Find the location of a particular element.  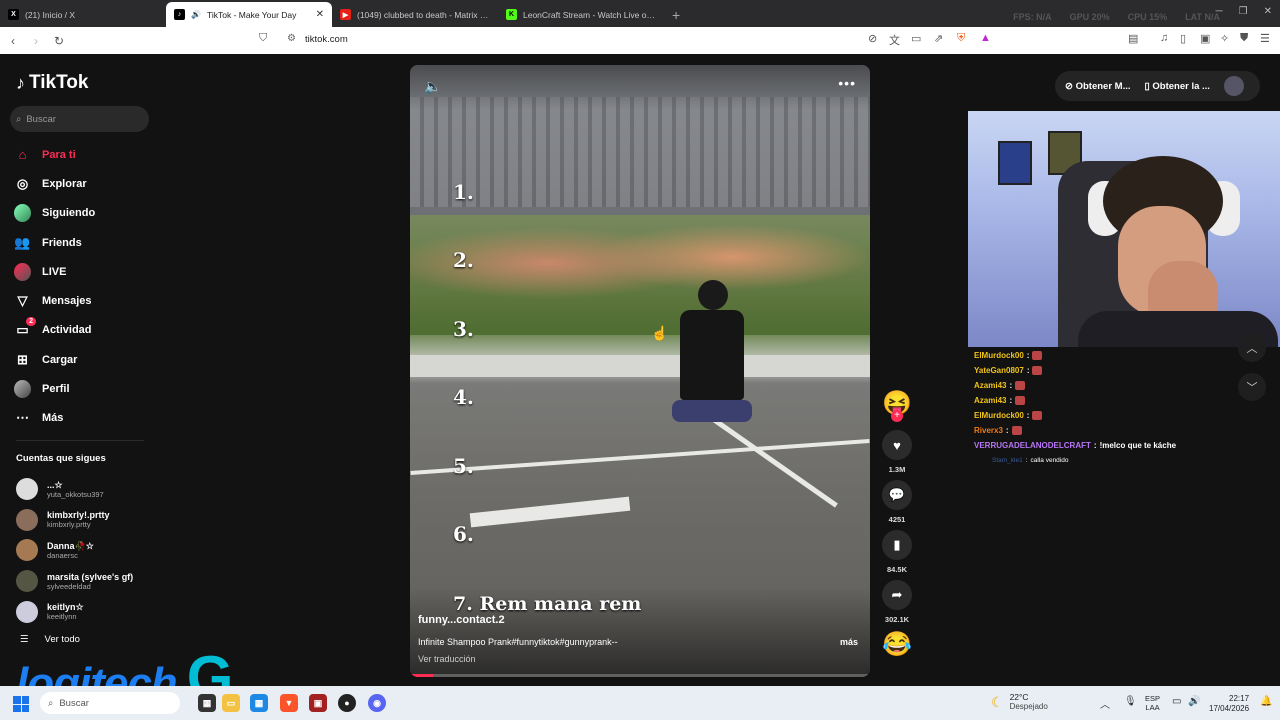

previous-video-button: ︿ is located at coordinates (1252, 348).